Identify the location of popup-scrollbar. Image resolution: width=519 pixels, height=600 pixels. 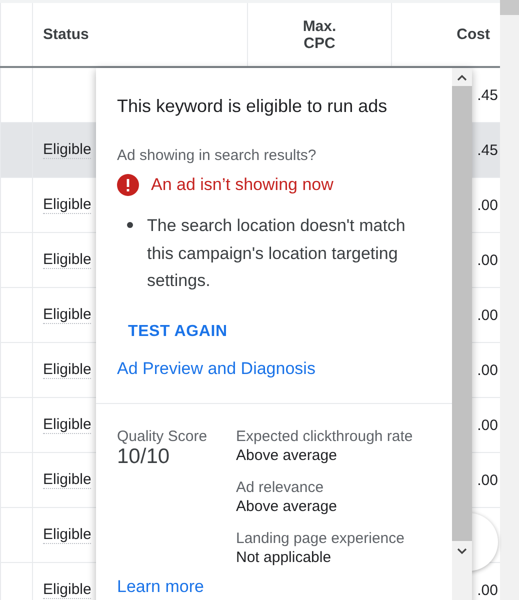
(462, 334).